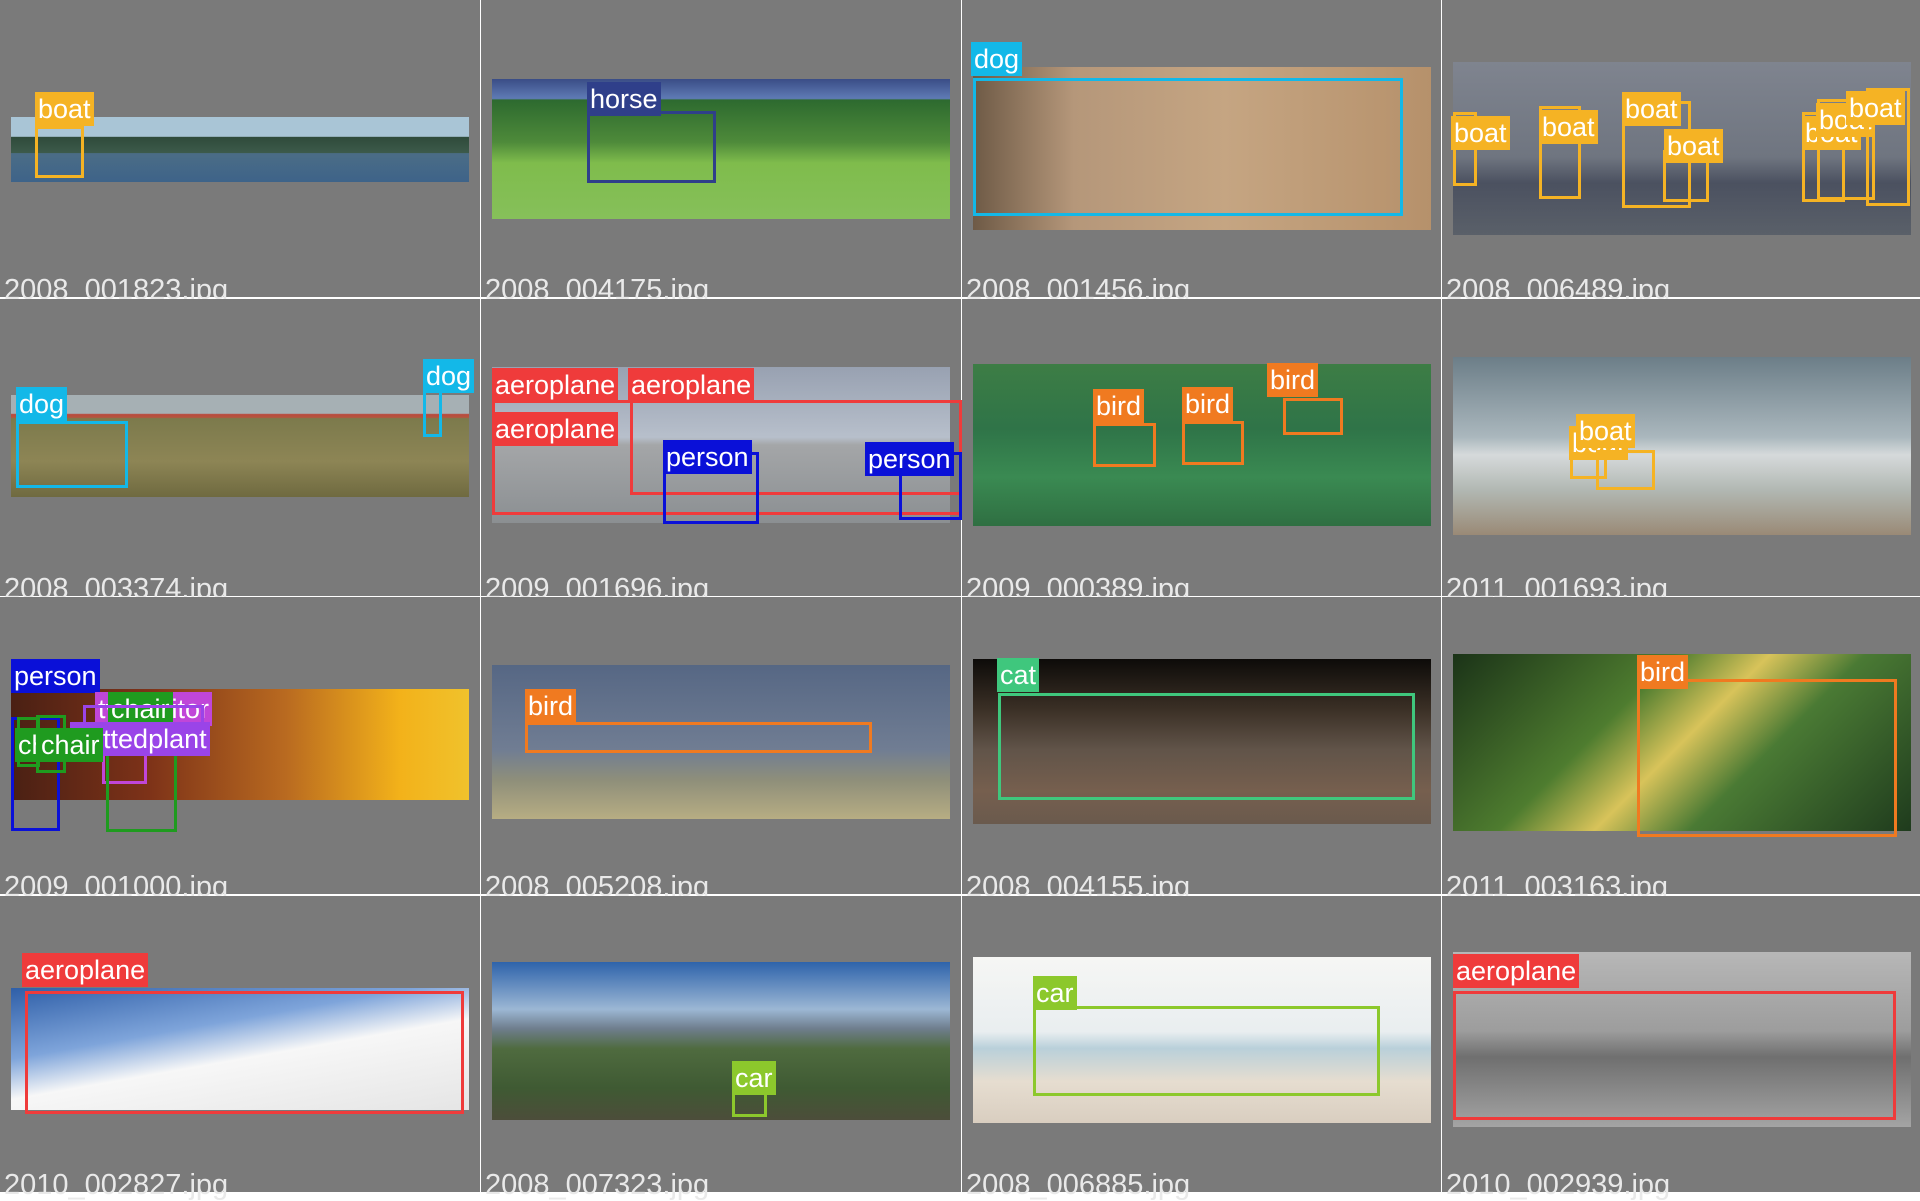  I want to click on class-label: chair, so click(70, 745).